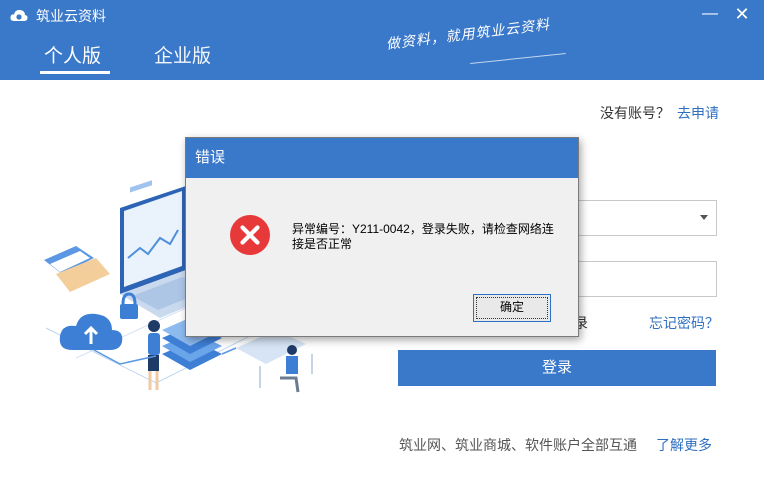  Describe the element at coordinates (468, 34) in the screenshot. I see `slogan: 做资料，就用筑业云资料` at that location.